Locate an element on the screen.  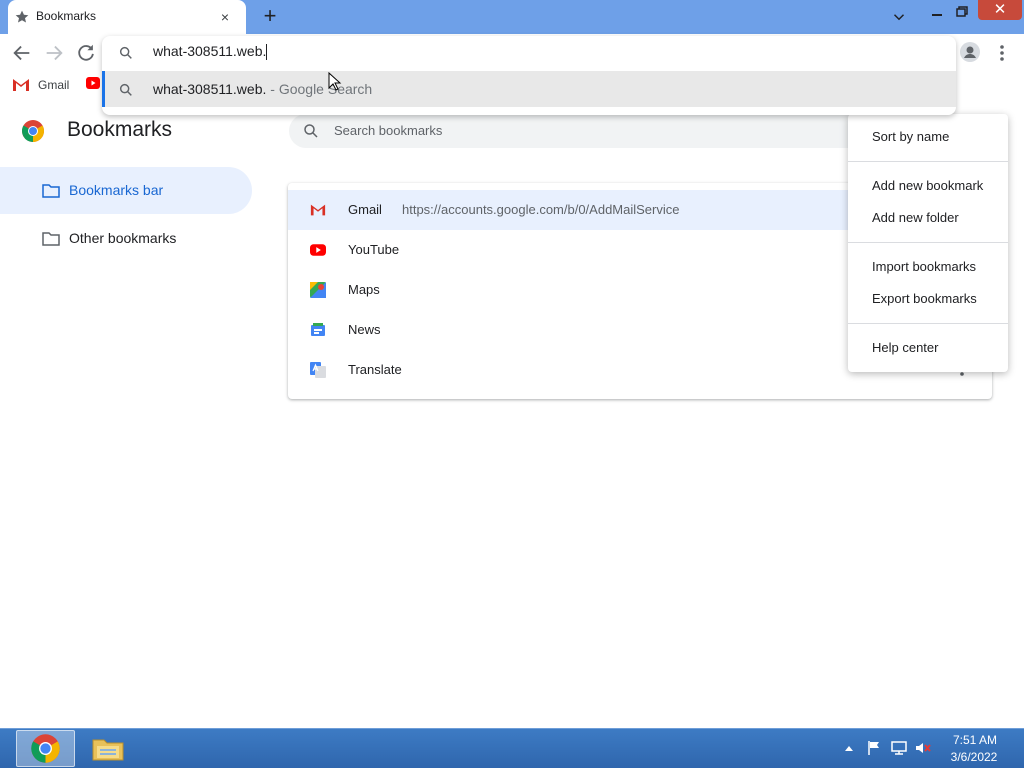
action-center-flag-icon is located at coordinates (874, 748).